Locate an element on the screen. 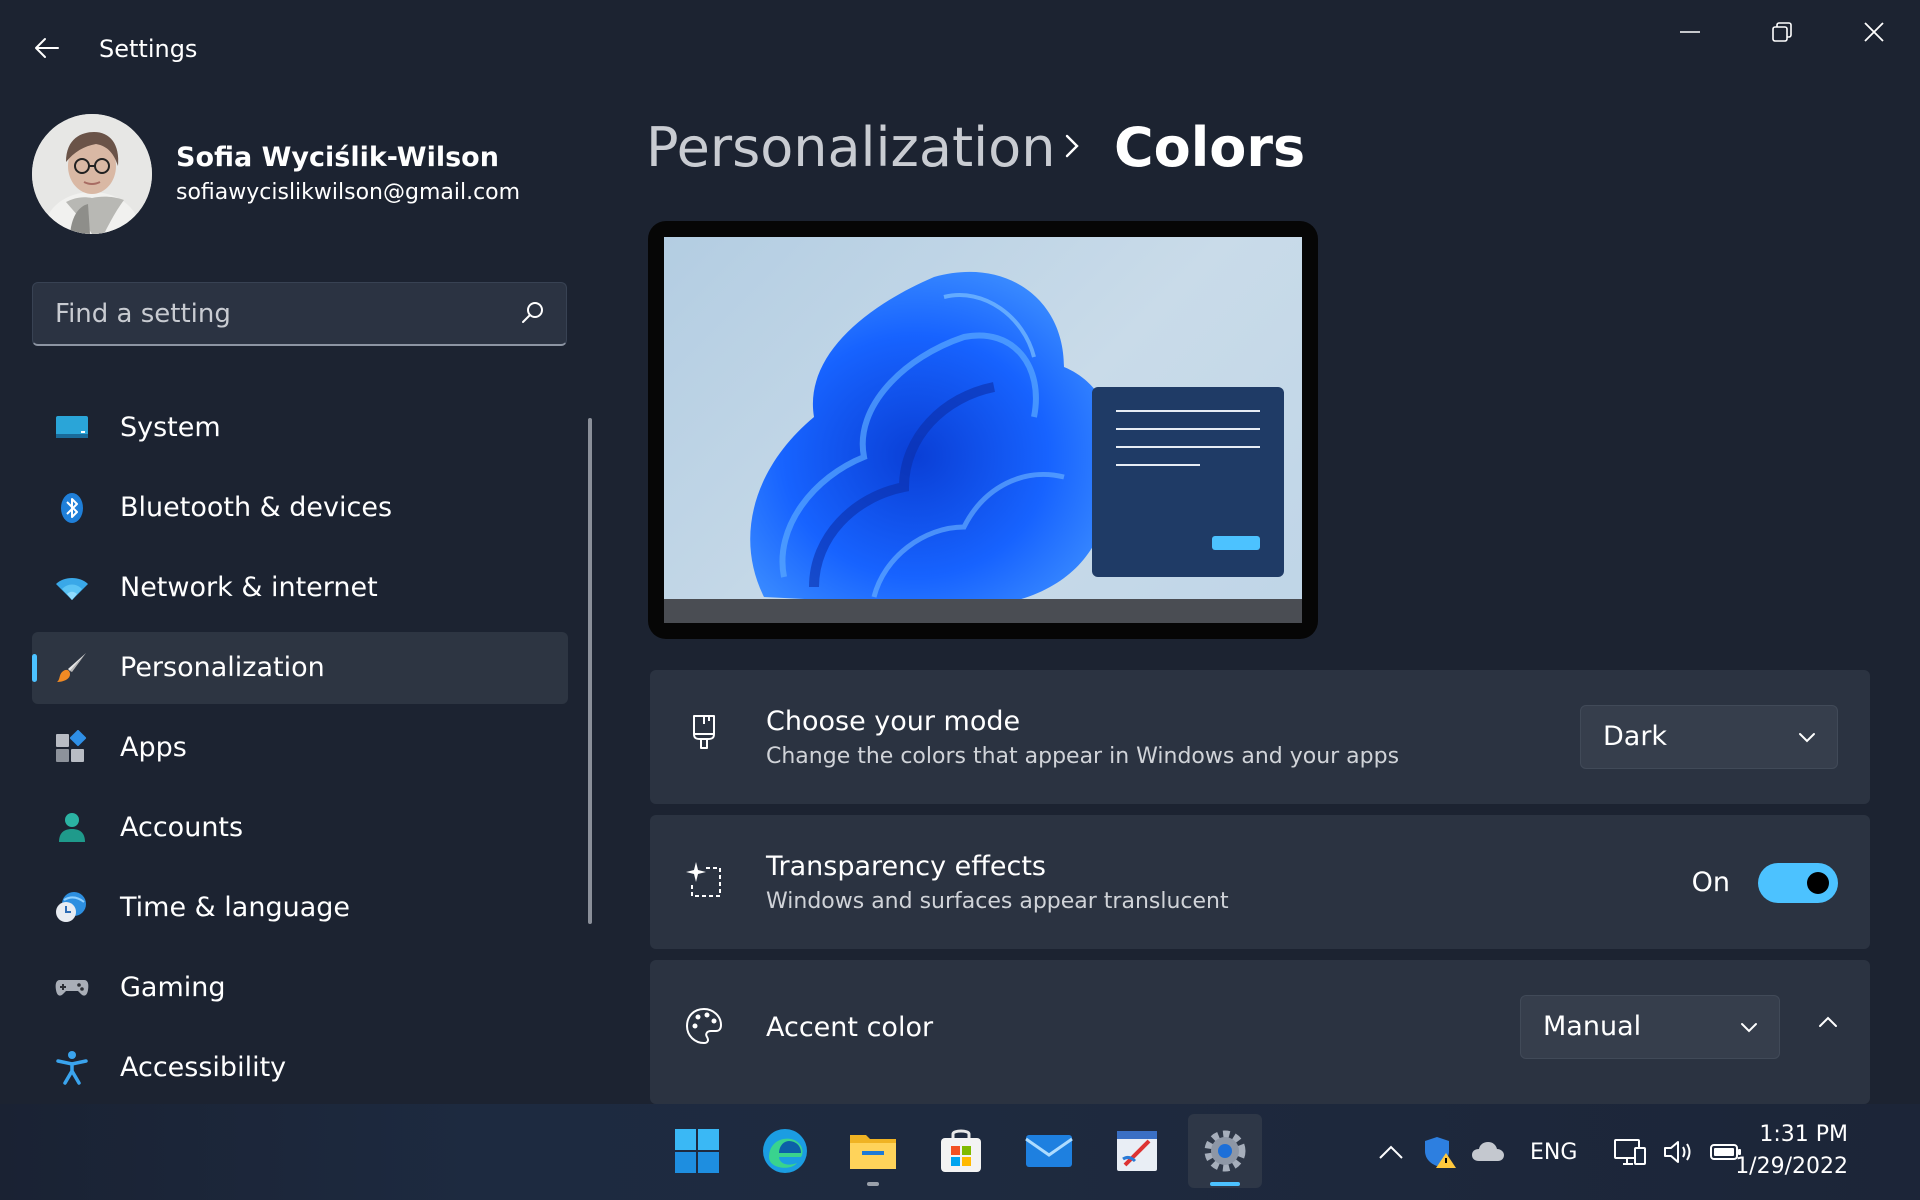 The height and width of the screenshot is (1200, 1920). security-shield-warning-icon is located at coordinates (1440, 1152).